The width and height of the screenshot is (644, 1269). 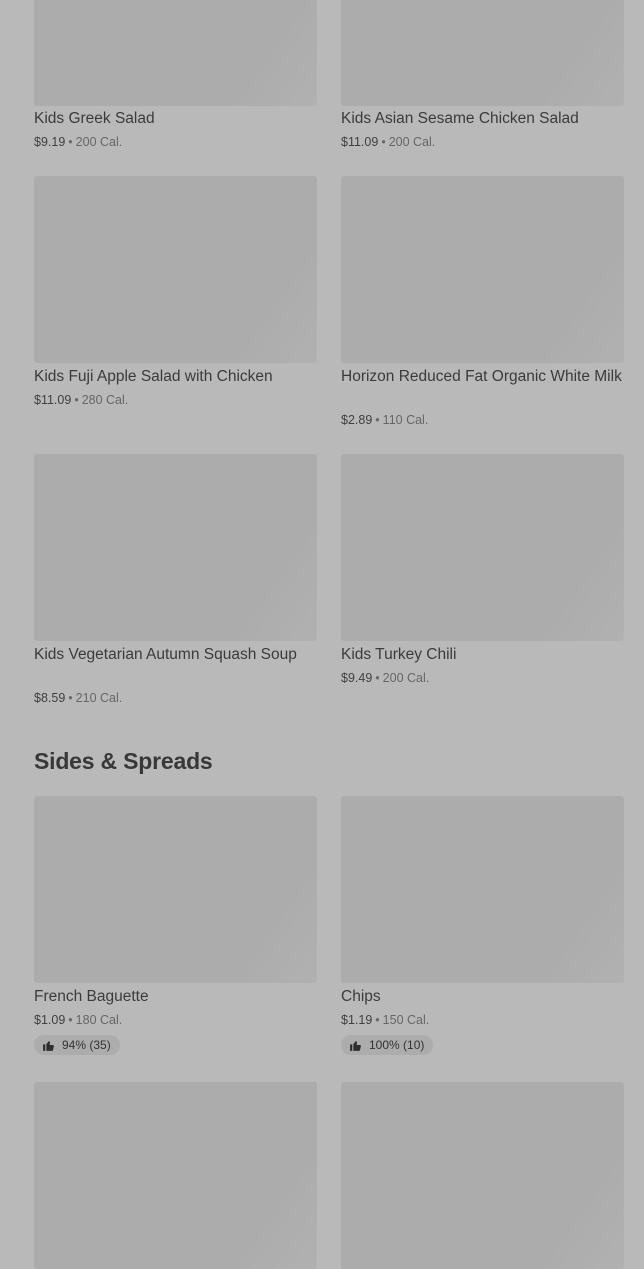 What do you see at coordinates (50, 1020) in the screenshot?
I see `menu-item-price: $1.09` at bounding box center [50, 1020].